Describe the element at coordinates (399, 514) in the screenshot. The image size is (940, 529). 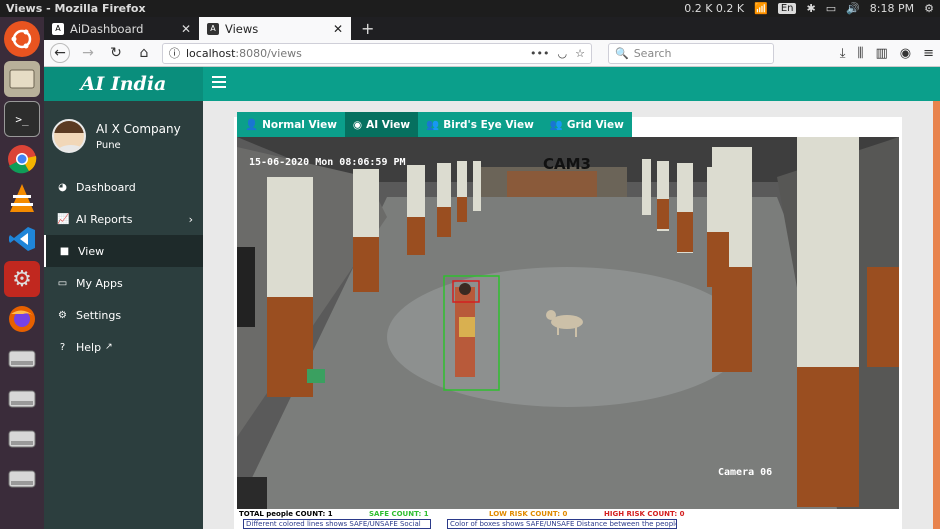
I see `safe-count: SAFE COUNT: 1` at that location.